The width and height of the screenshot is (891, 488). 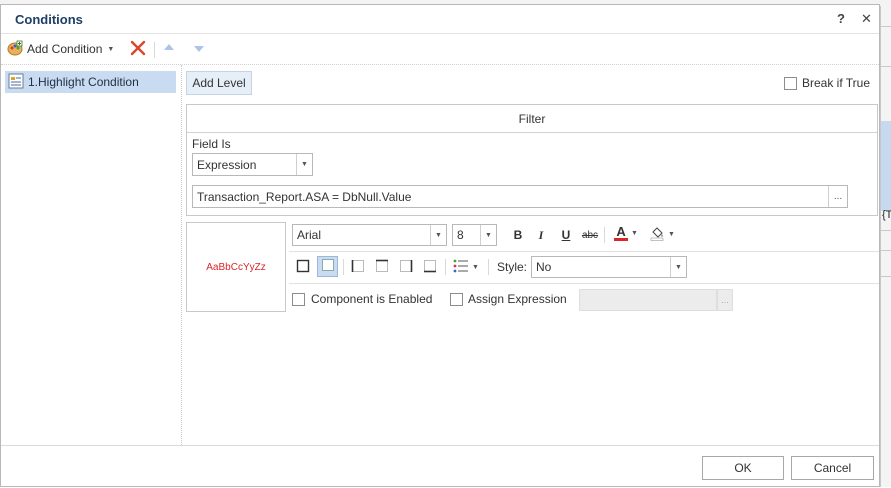 I want to click on assign-expression-checkbox, so click(x=456, y=299).